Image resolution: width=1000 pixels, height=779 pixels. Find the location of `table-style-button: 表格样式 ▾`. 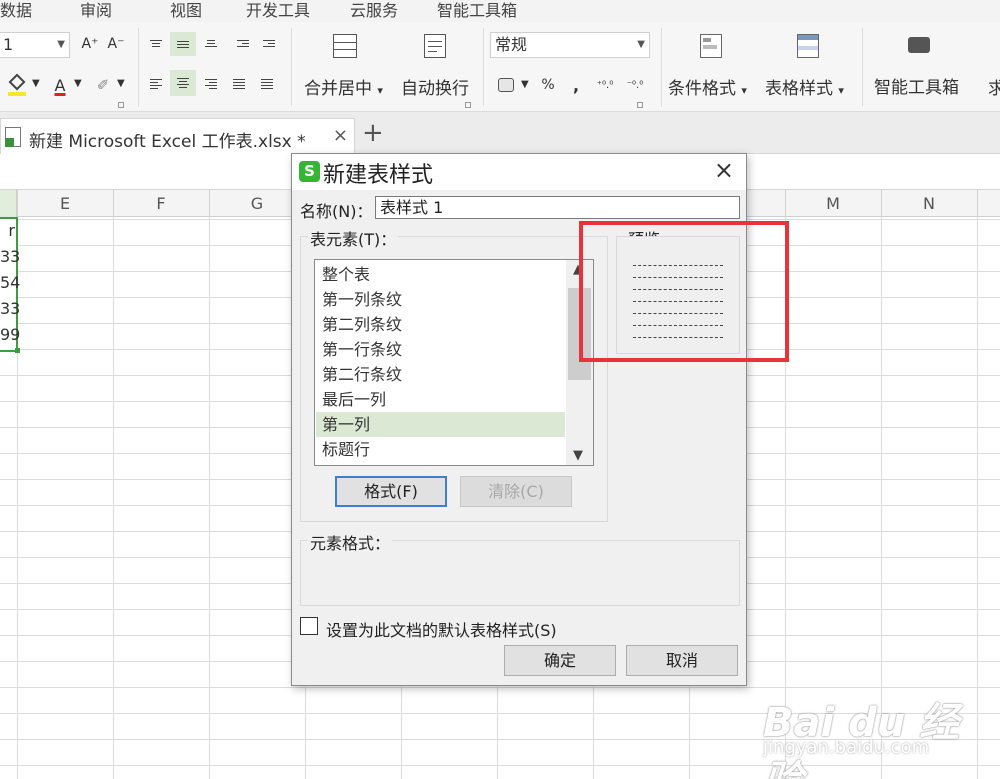

table-style-button: 表格样式 ▾ is located at coordinates (804, 86).